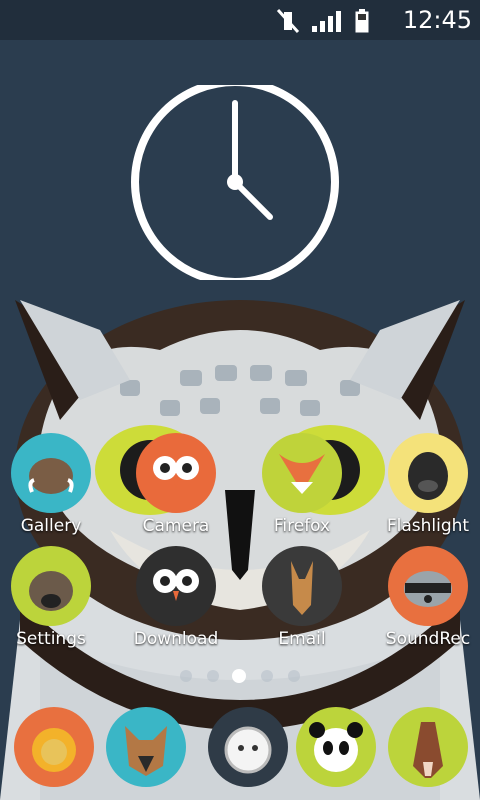 Image resolution: width=480 pixels, height=800 pixels. I want to click on kangaroo-icon, so click(302, 586).